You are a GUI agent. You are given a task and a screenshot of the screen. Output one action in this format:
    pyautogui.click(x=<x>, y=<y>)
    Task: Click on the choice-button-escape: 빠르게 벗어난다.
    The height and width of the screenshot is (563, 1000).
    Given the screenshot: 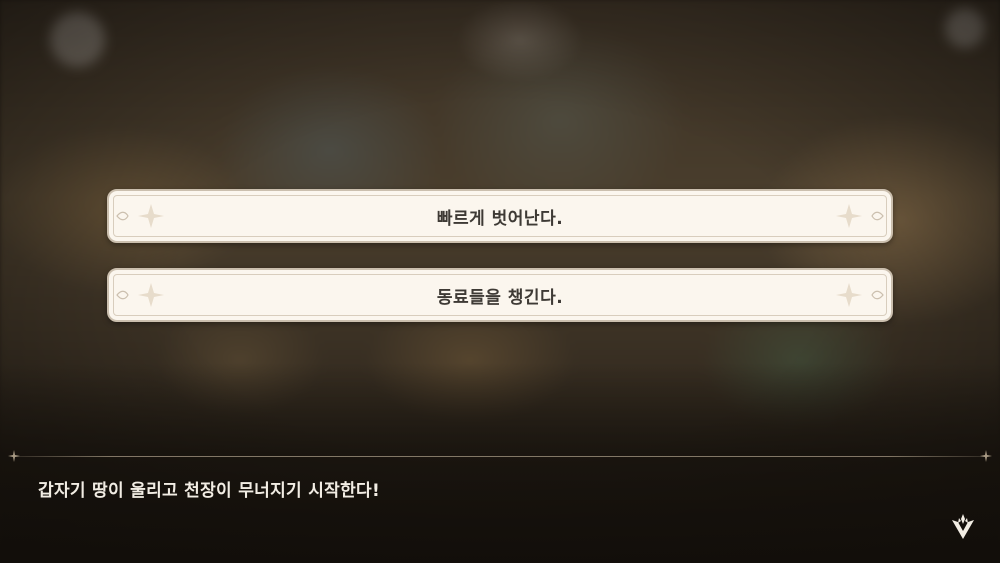 What is the action you would take?
    pyautogui.click(x=500, y=216)
    